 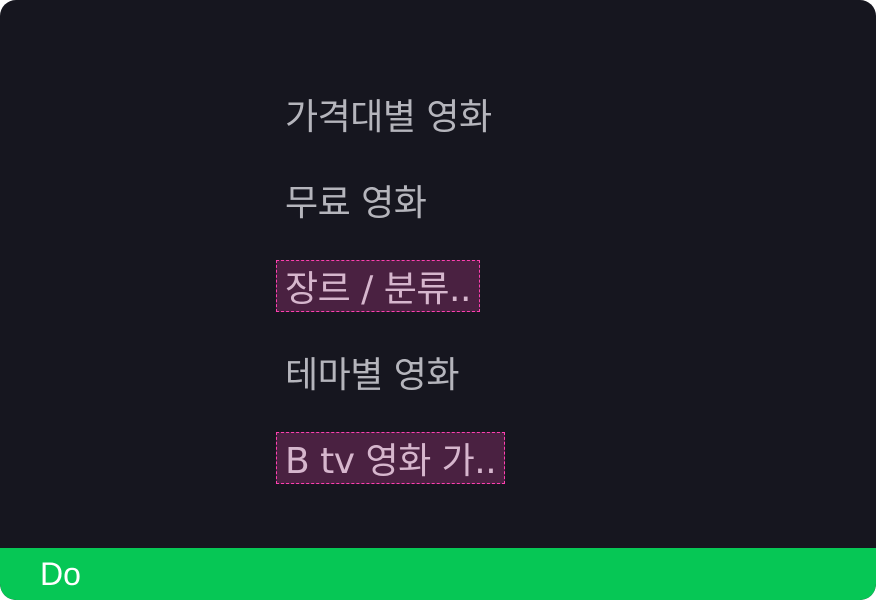 What do you see at coordinates (438, 574) in the screenshot?
I see `do-guideline-bar: Do` at bounding box center [438, 574].